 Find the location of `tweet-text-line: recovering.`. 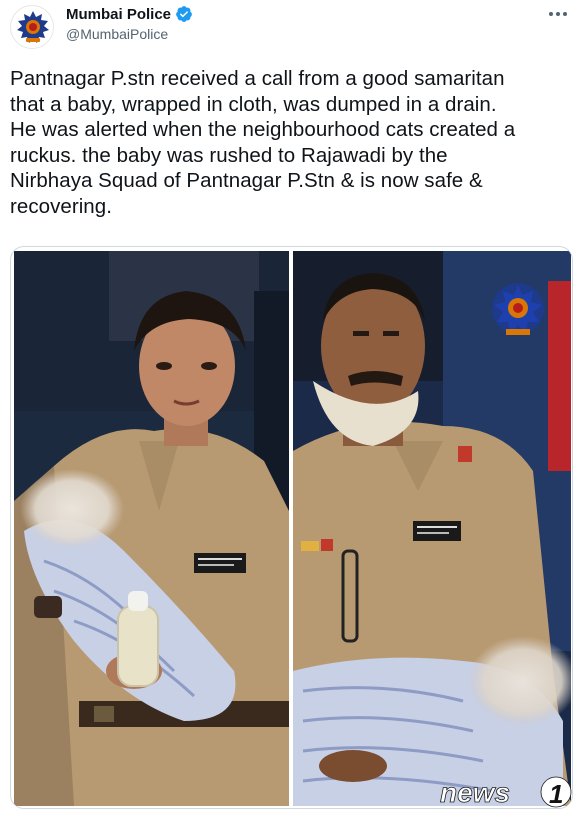

tweet-text-line: recovering. is located at coordinates (61, 206).